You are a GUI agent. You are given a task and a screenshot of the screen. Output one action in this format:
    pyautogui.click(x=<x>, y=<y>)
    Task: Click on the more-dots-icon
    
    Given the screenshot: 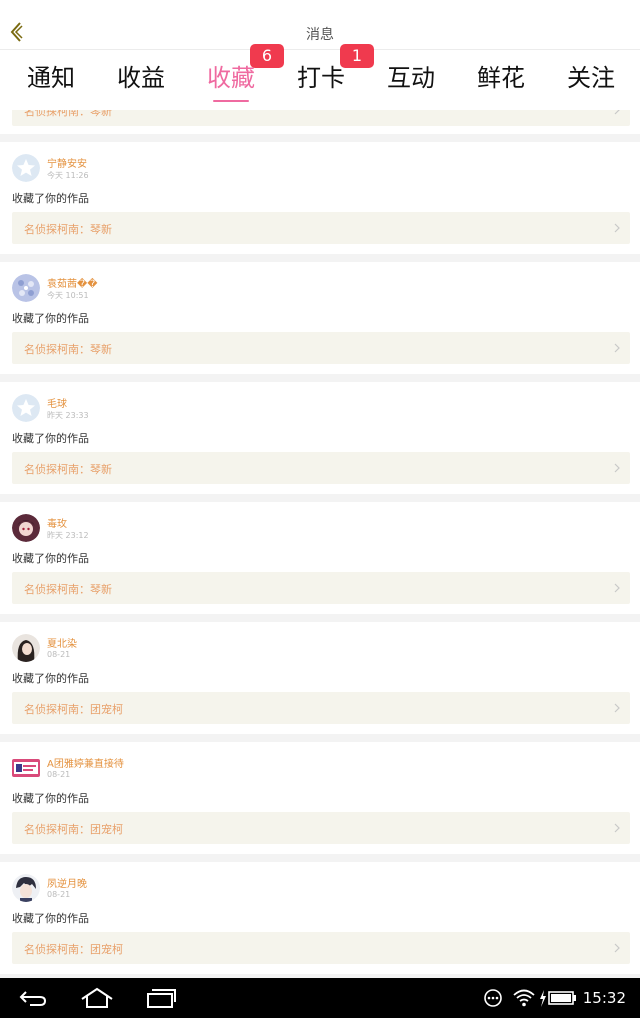 What is the action you would take?
    pyautogui.click(x=493, y=998)
    